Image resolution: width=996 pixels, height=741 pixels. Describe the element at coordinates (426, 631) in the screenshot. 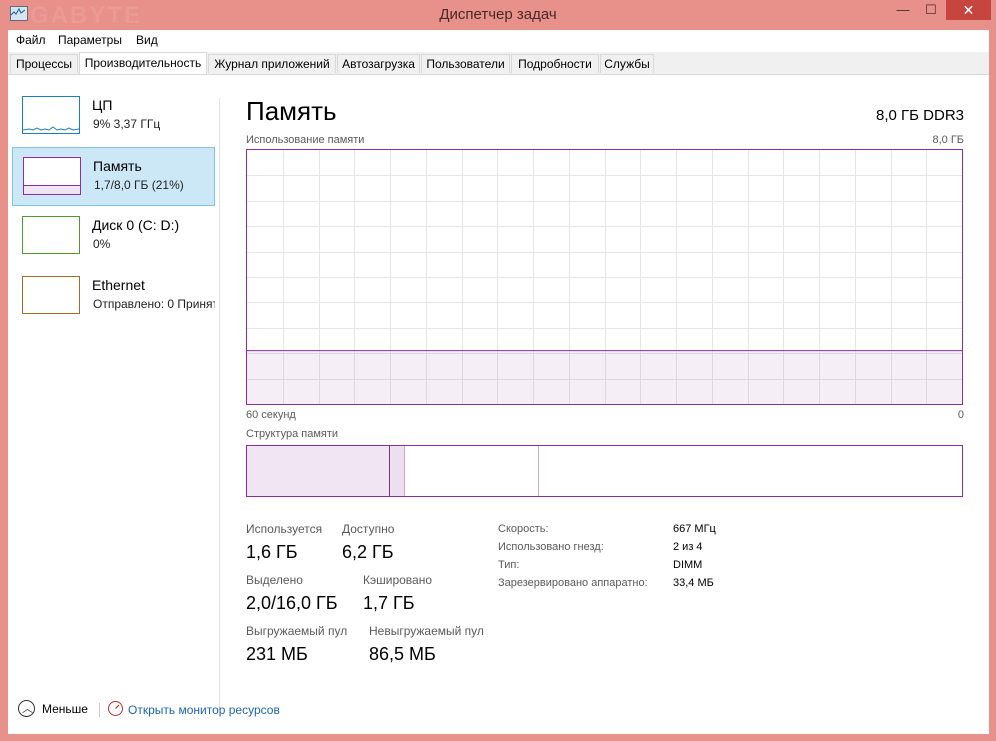

I see `nonpaged-pool-label: Невыгружаемый пул` at that location.